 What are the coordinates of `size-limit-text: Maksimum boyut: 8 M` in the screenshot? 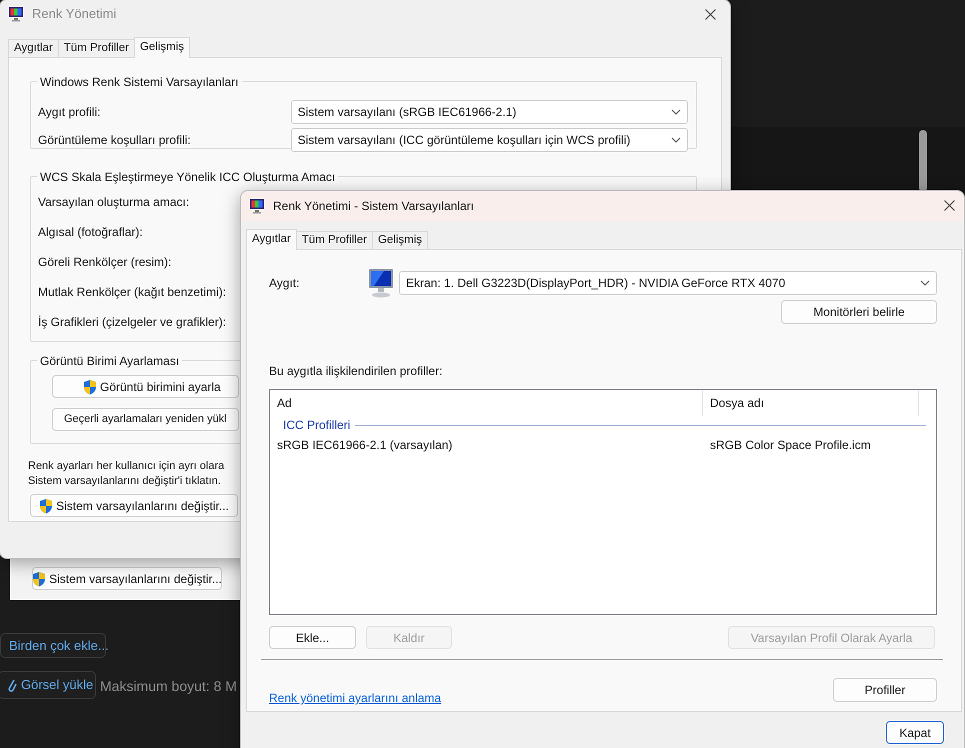 It's located at (168, 686).